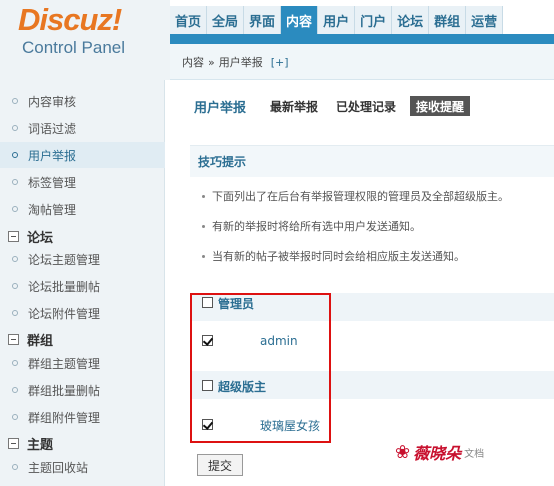 The image size is (554, 486). Describe the element at coordinates (64, 313) in the screenshot. I see `sidebar-item-label: 论坛附件管理` at that location.